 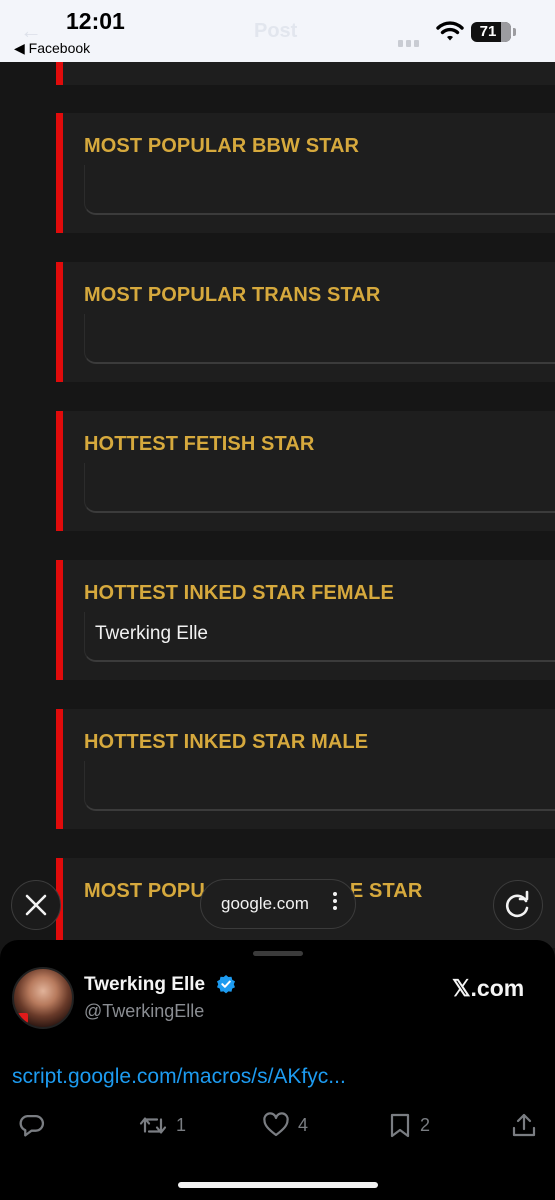 What do you see at coordinates (232, 295) in the screenshot?
I see `question-label: MOST POPULAR TRANS STAR` at bounding box center [232, 295].